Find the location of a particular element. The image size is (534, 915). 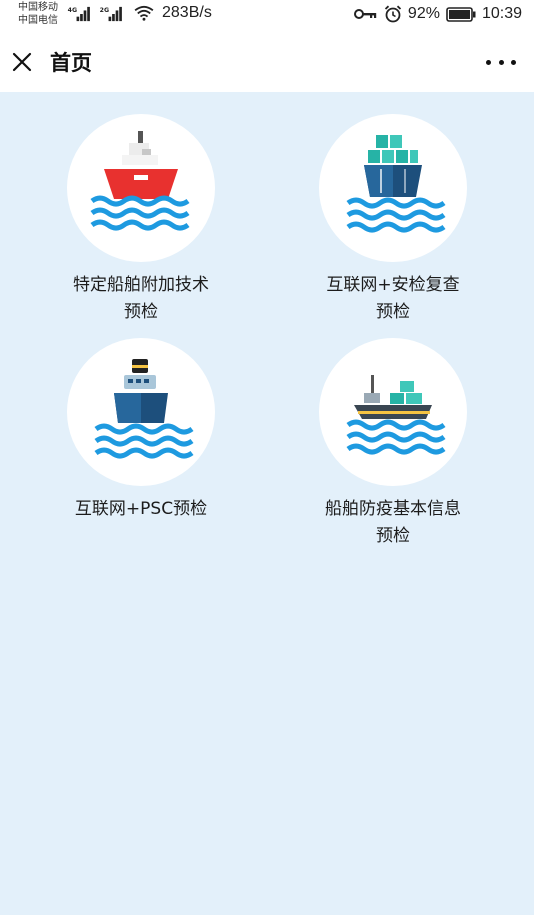

alarm-icon is located at coordinates (393, 14).